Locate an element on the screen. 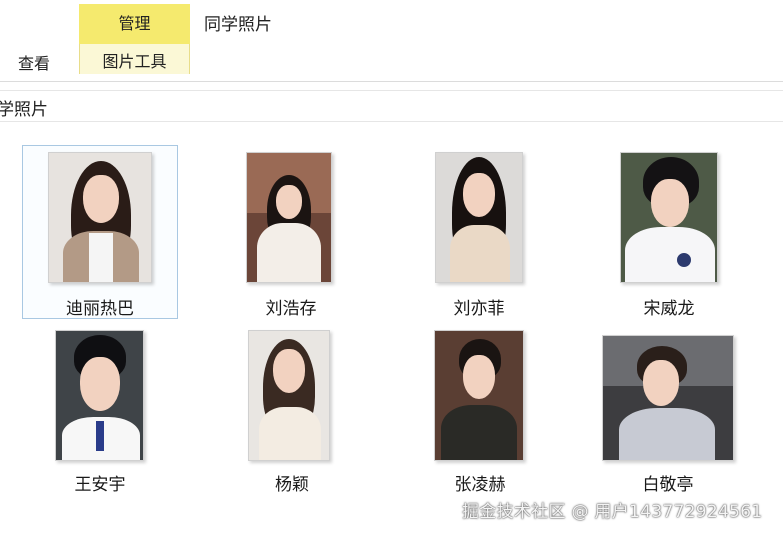 The image size is (783, 535). photo-item-liuhaocun: 刘浩存 is located at coordinates (291, 235).